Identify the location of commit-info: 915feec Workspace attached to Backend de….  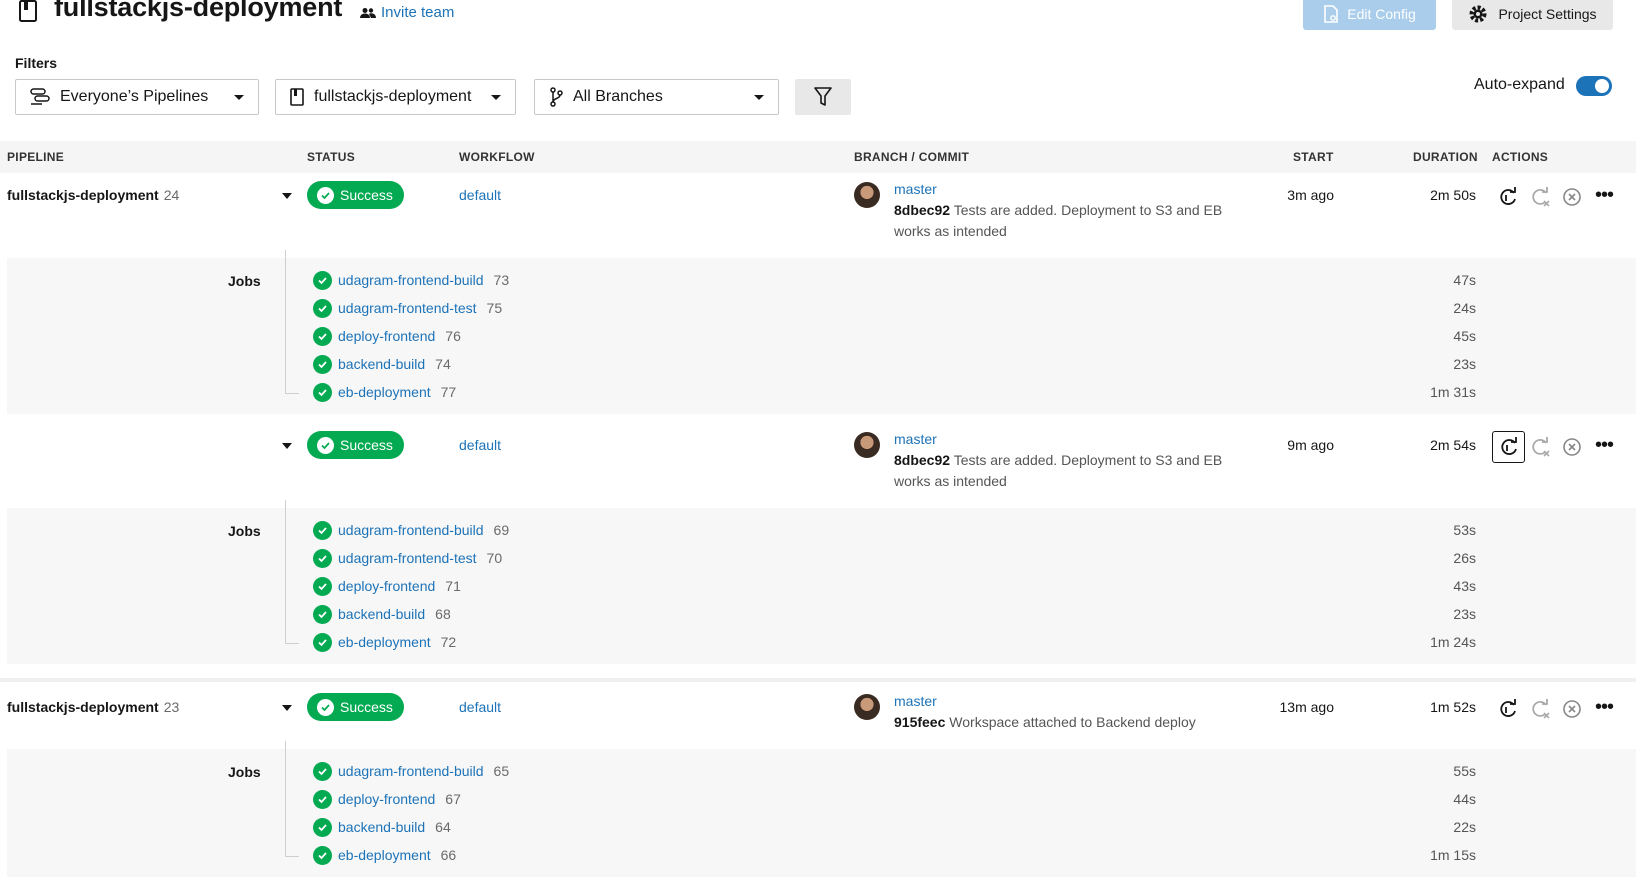
(1084, 722).